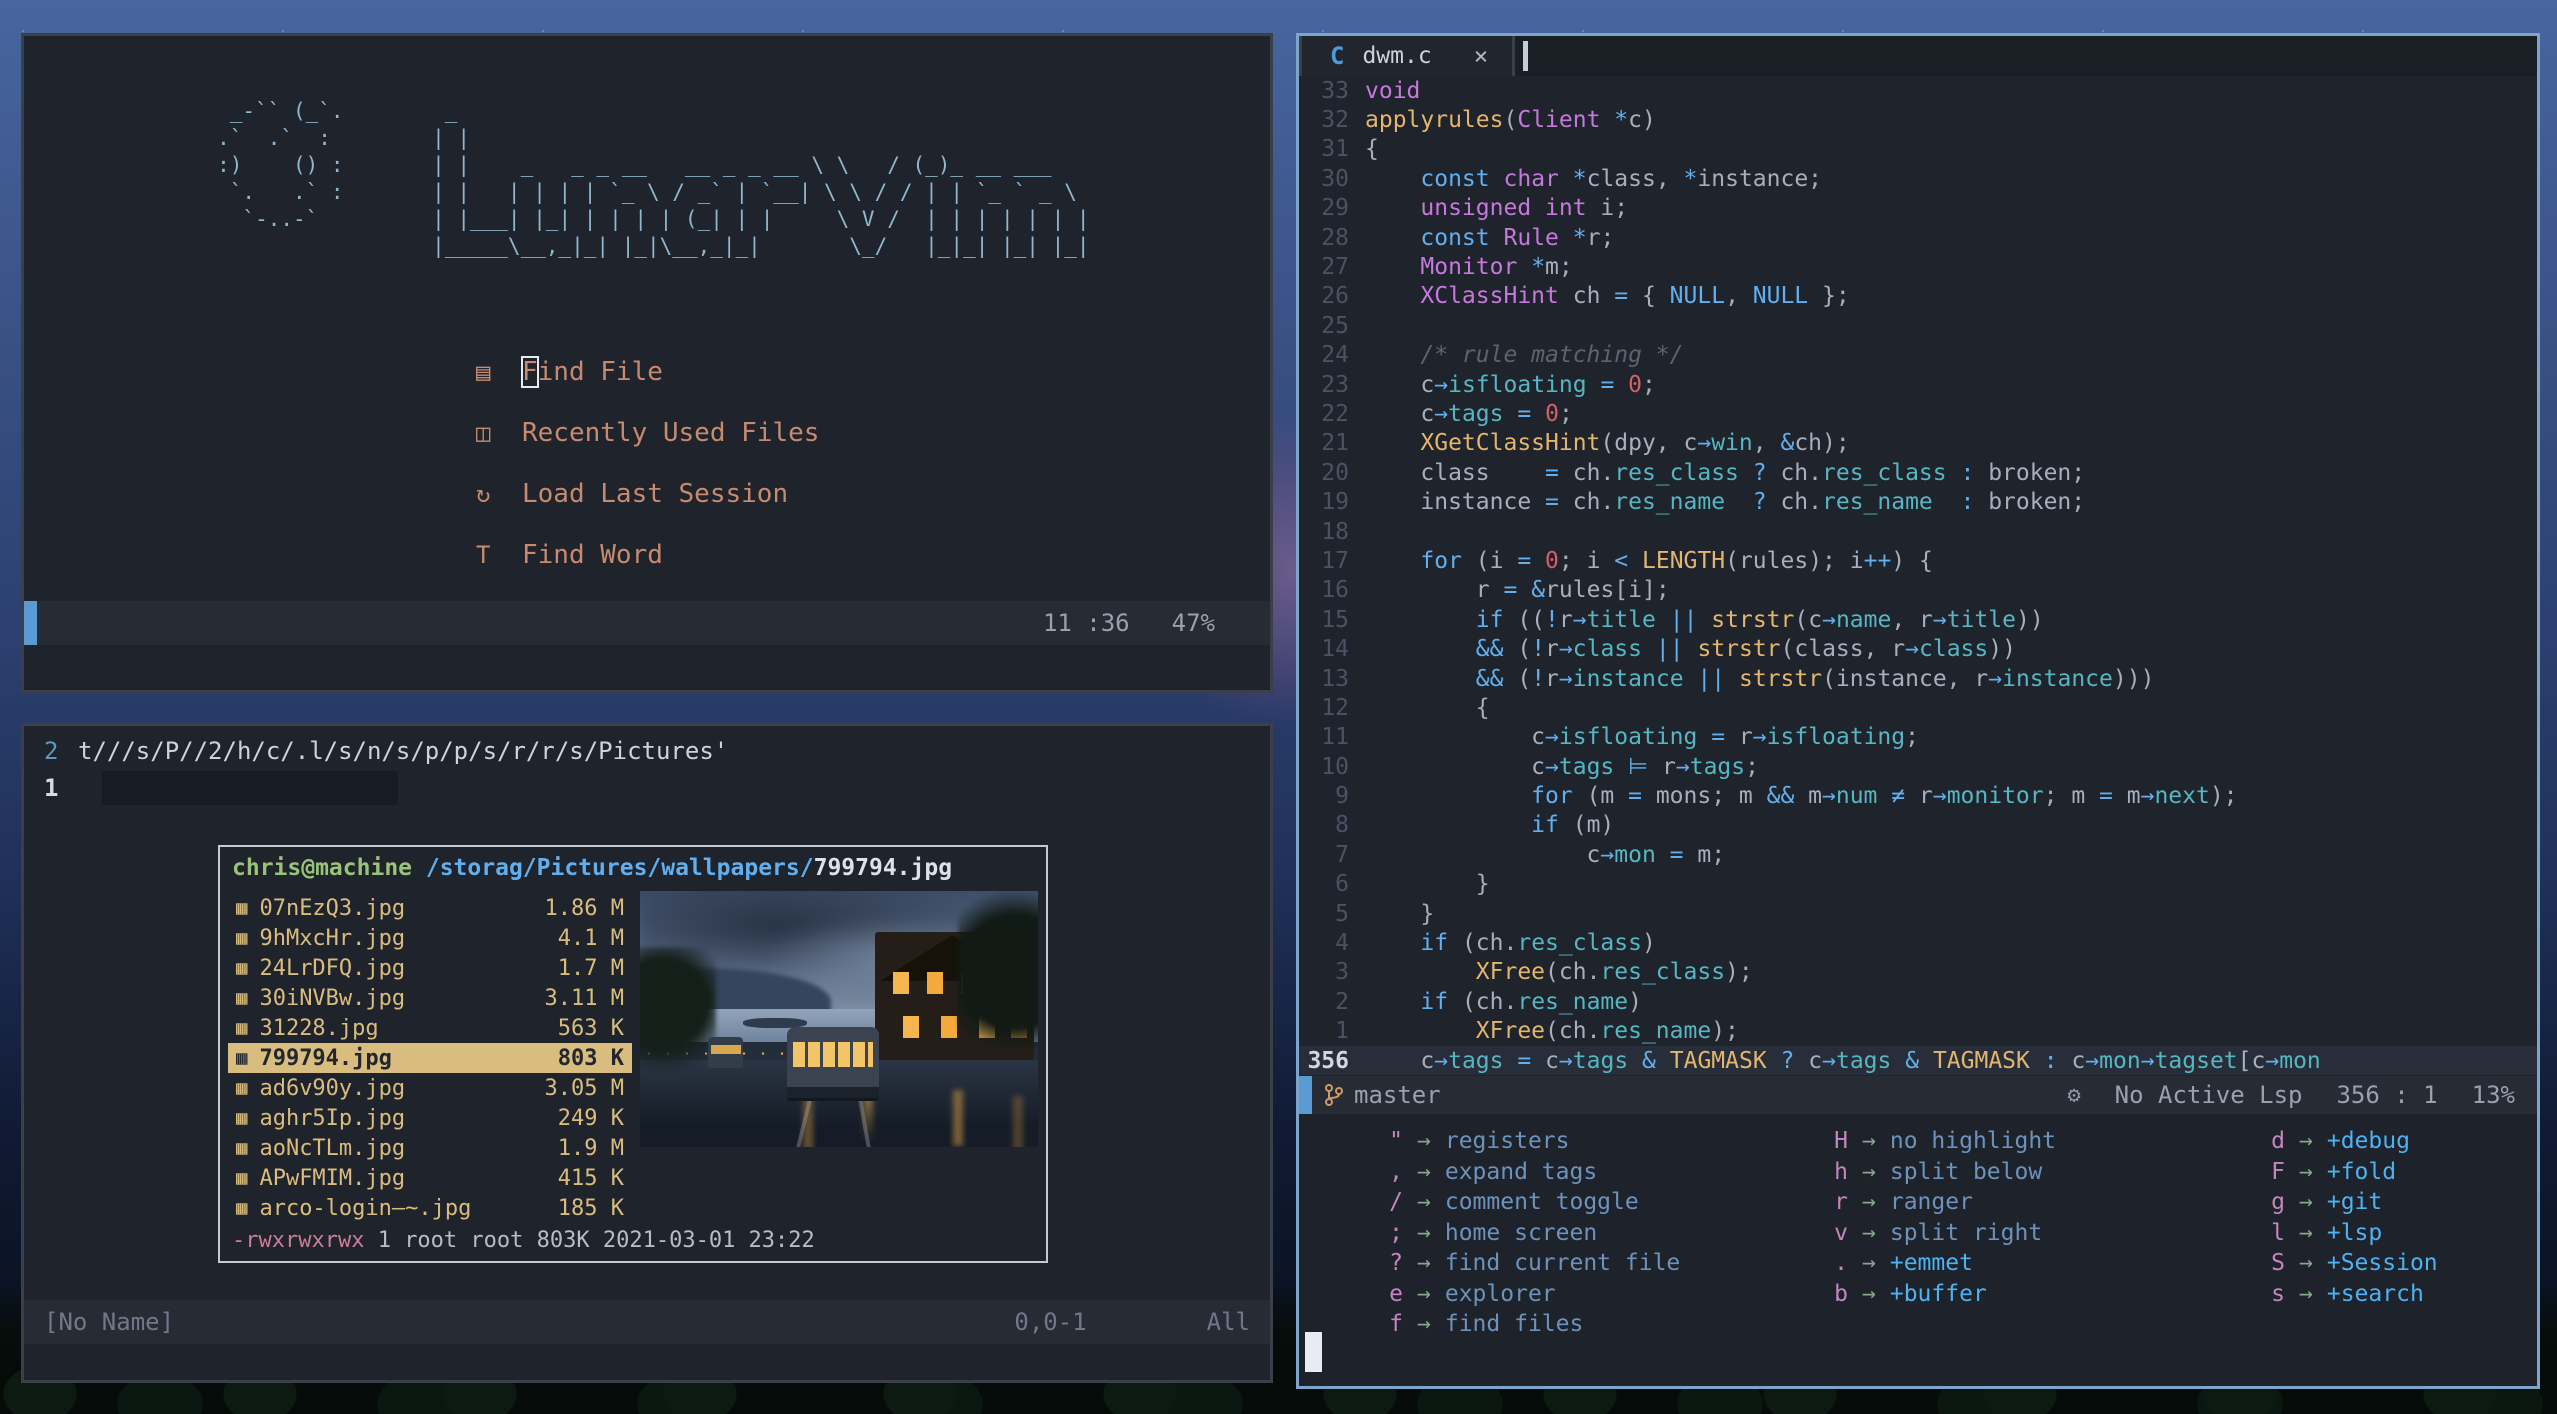 The width and height of the screenshot is (2557, 1414). What do you see at coordinates (1335, 590) in the screenshot?
I see `line-number: 16` at bounding box center [1335, 590].